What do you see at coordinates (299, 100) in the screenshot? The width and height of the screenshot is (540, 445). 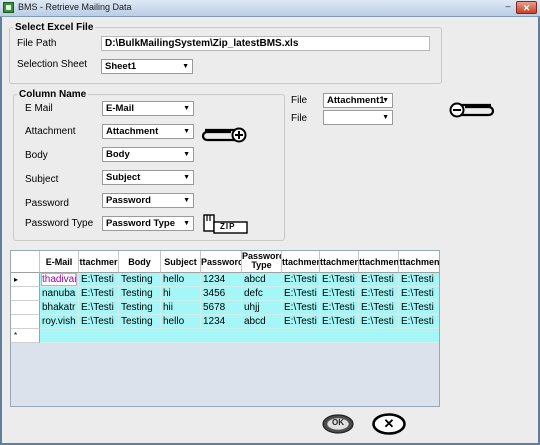 I see `file-label-1: File` at bounding box center [299, 100].